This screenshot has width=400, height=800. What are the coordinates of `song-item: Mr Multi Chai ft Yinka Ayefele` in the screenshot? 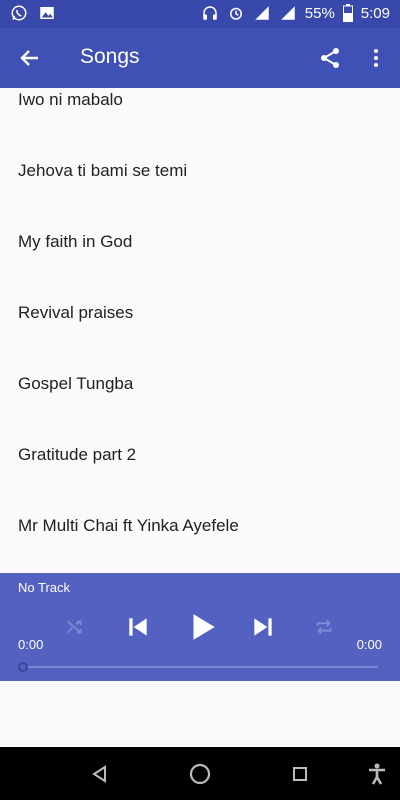 It's located at (200, 514).